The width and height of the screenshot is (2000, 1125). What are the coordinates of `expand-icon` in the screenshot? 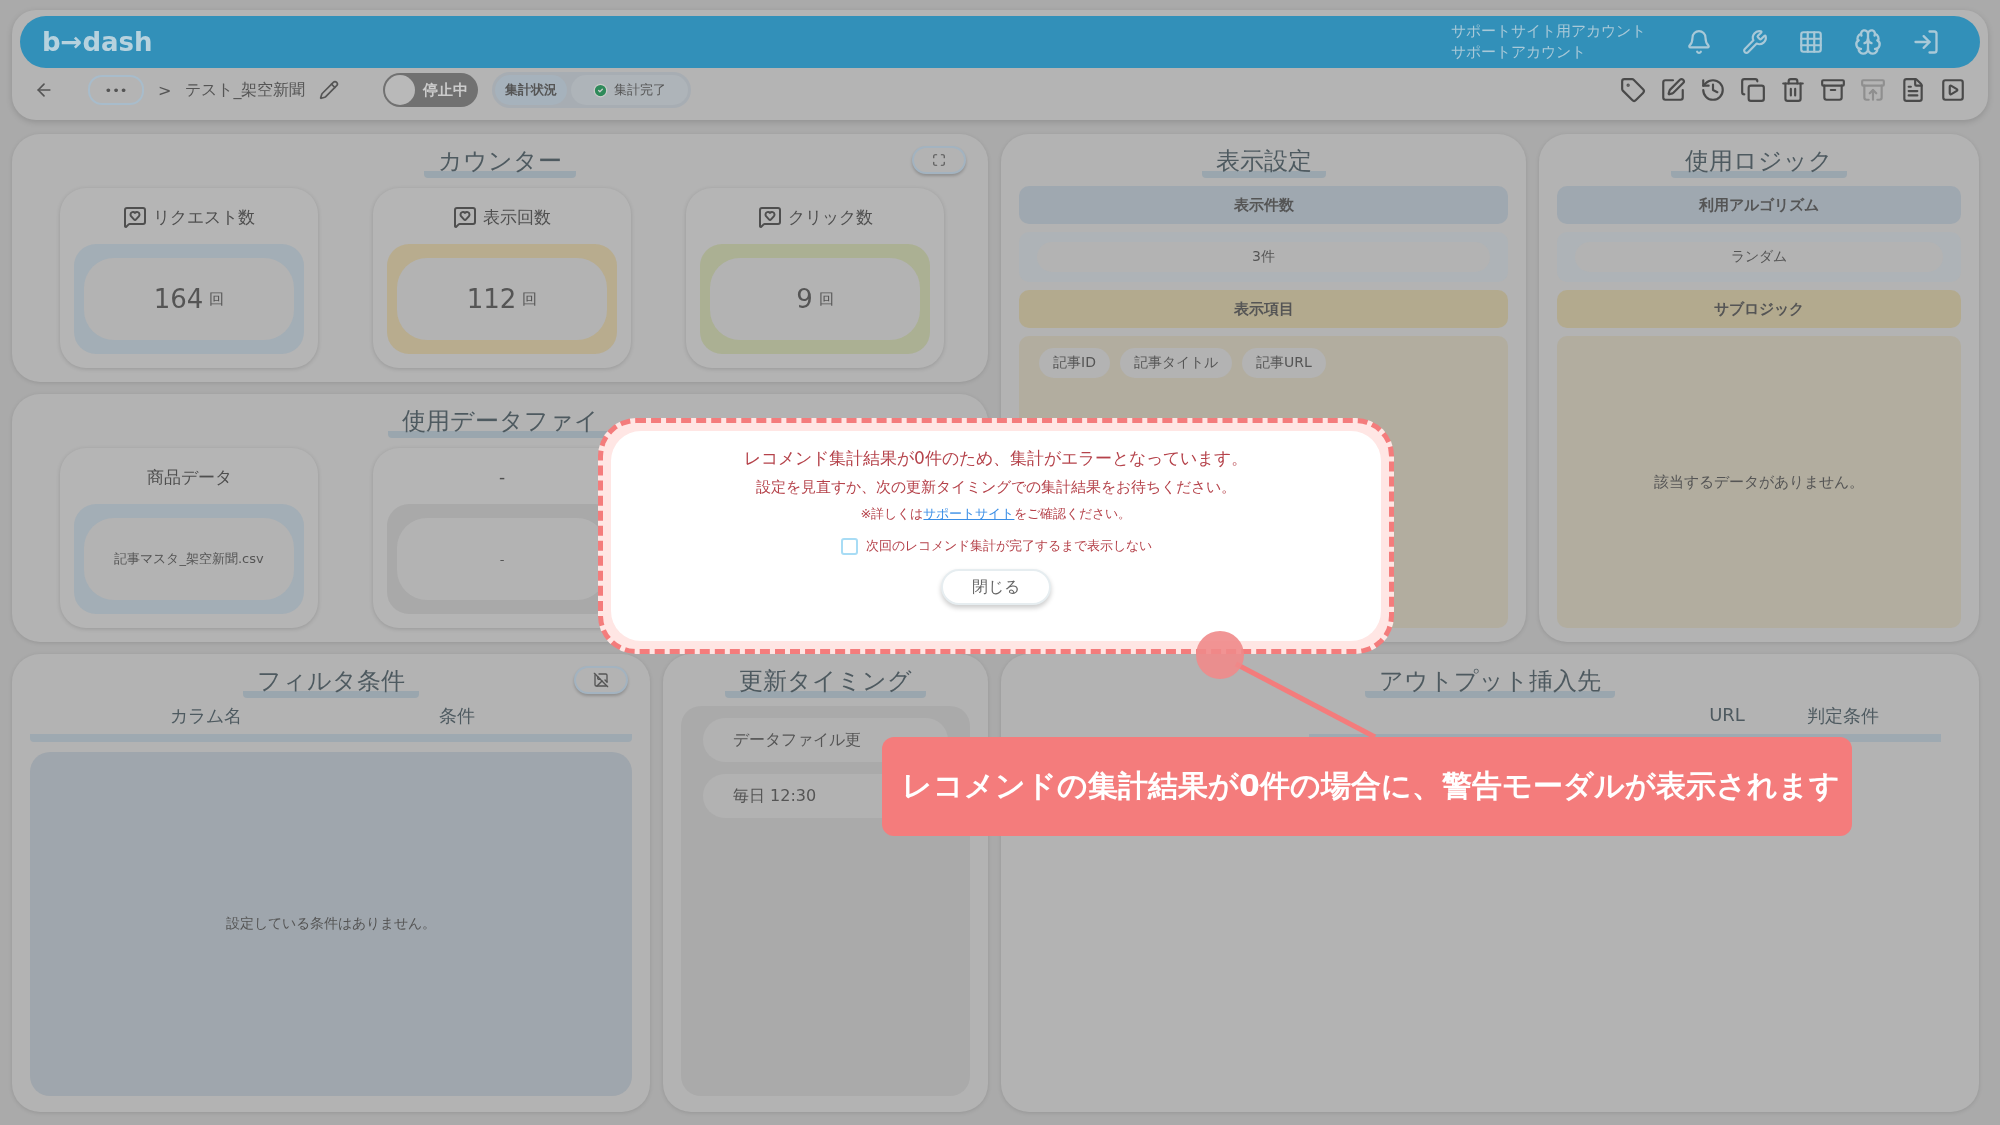 It's located at (939, 160).